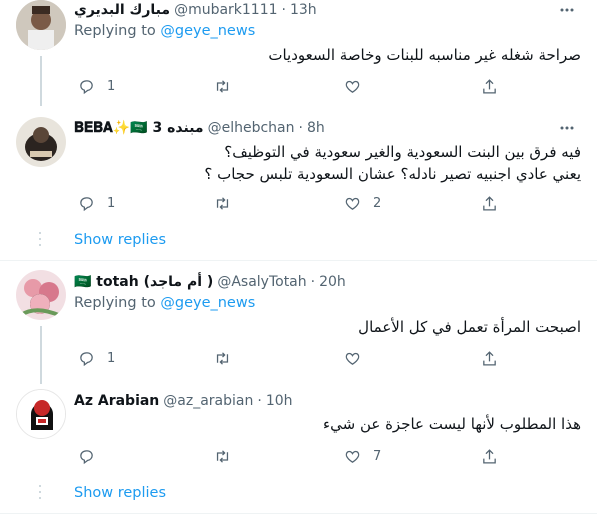 The image size is (597, 514). Describe the element at coordinates (208, 401) in the screenshot. I see `user-handle: @az_arabian` at that location.